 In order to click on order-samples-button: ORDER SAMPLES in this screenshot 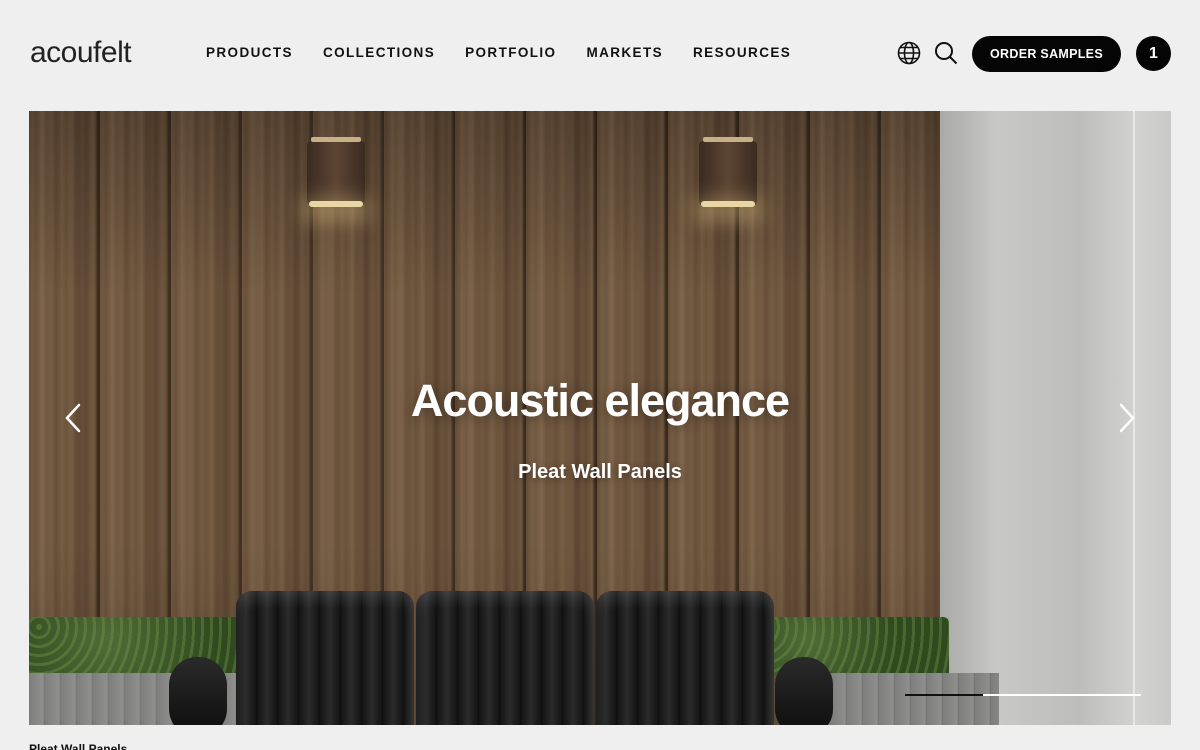, I will do `click(1046, 54)`.